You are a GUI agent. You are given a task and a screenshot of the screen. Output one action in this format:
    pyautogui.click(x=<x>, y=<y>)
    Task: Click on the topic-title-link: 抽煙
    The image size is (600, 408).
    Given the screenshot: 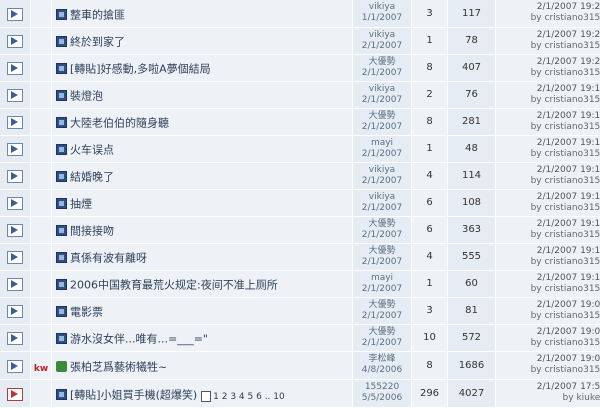 What is the action you would take?
    pyautogui.click(x=81, y=204)
    